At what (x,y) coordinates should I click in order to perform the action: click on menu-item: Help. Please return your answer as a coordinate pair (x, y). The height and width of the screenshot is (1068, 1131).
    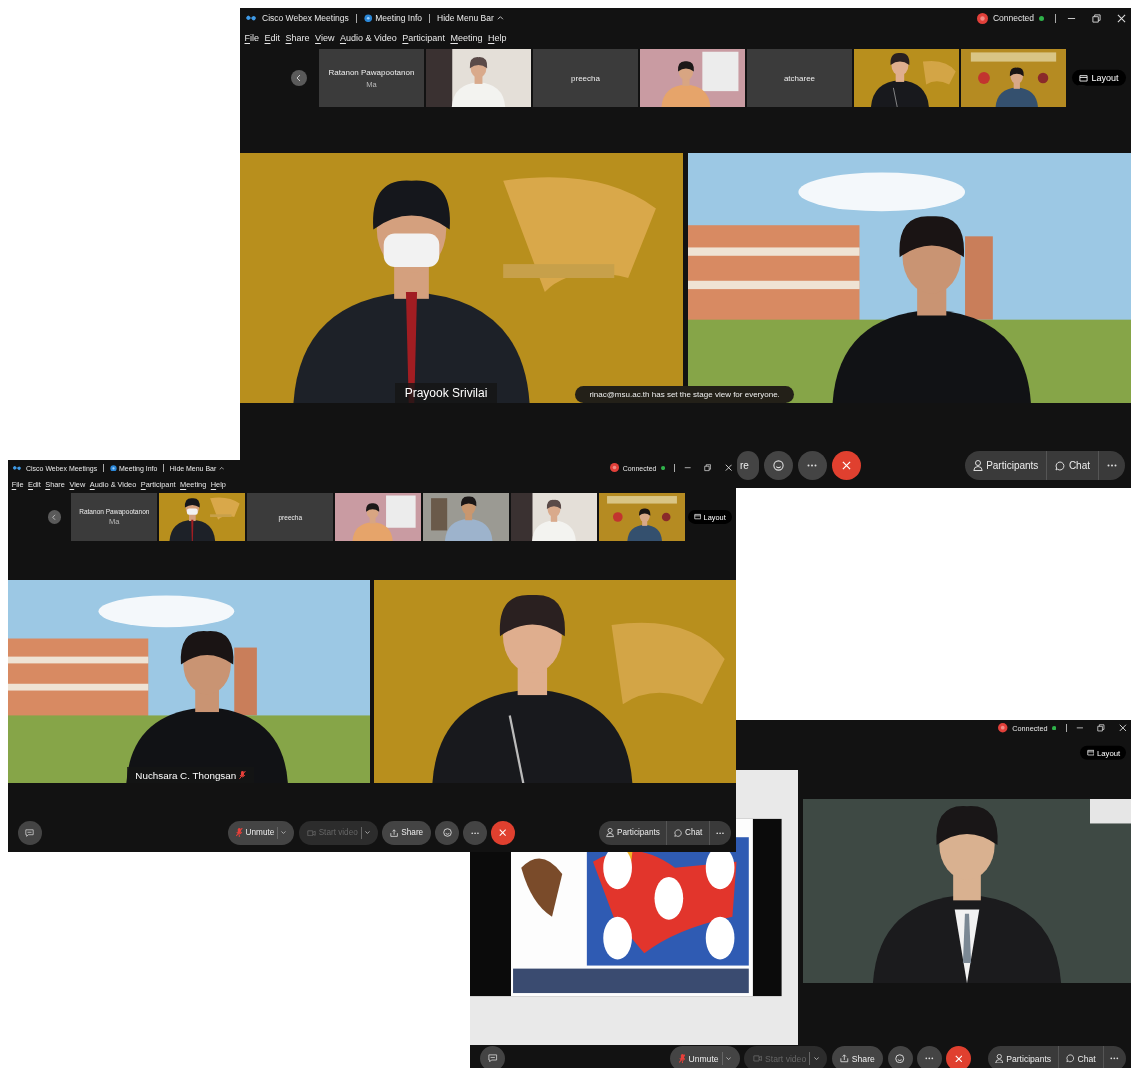
    Looking at the image, I should click on (497, 38).